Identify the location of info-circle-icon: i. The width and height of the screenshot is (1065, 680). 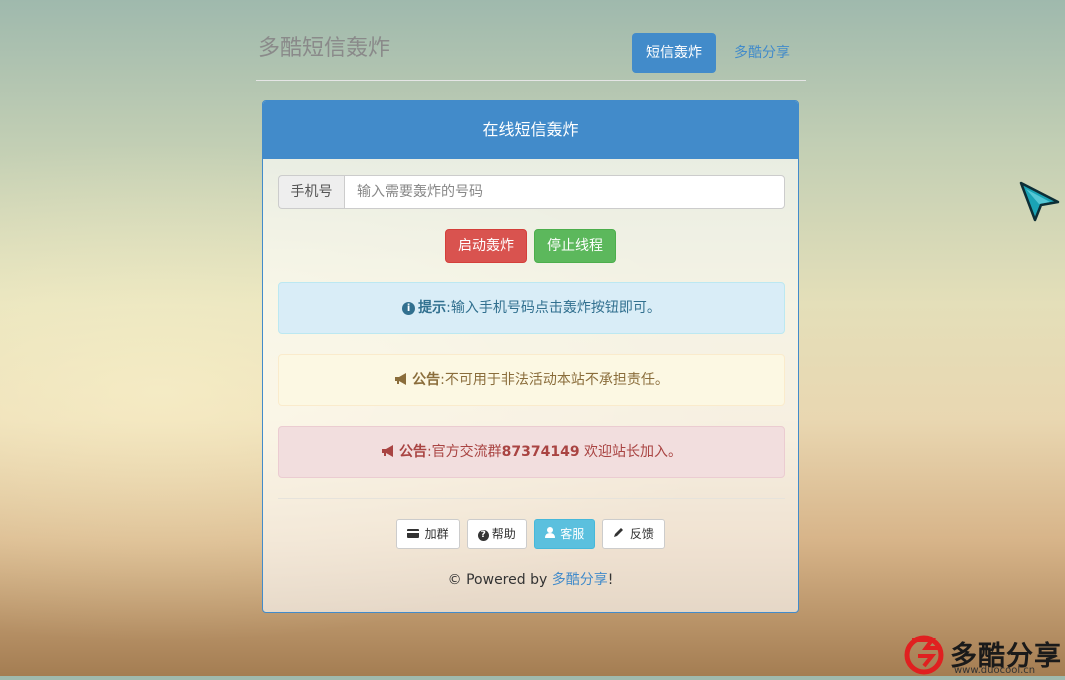
(409, 308).